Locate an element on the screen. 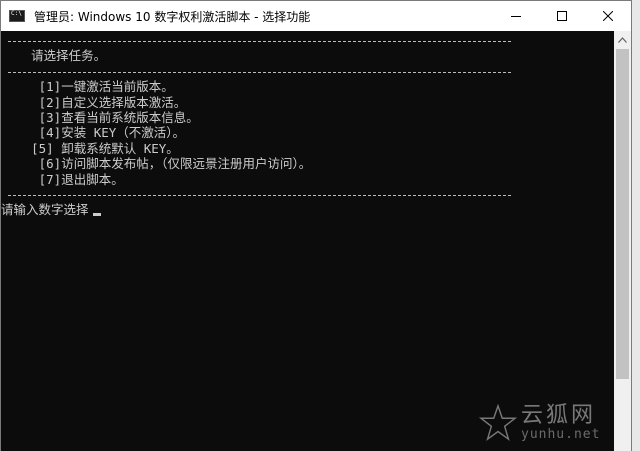 The height and width of the screenshot is (451, 640). caption-buttons is located at coordinates (562, 16).